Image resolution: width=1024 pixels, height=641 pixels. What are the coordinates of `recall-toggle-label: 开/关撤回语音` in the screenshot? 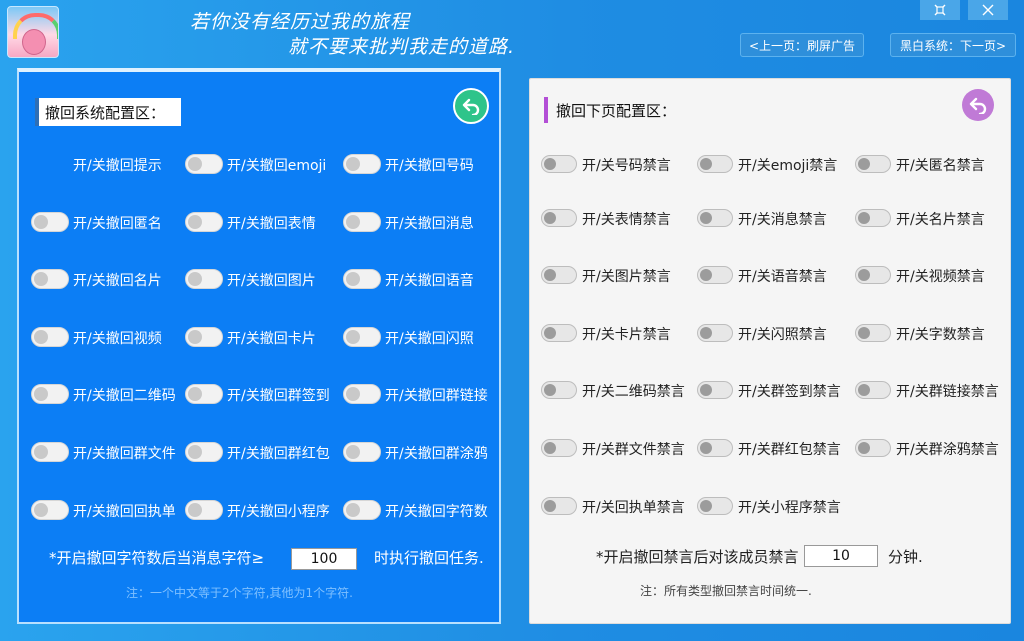 It's located at (429, 281).